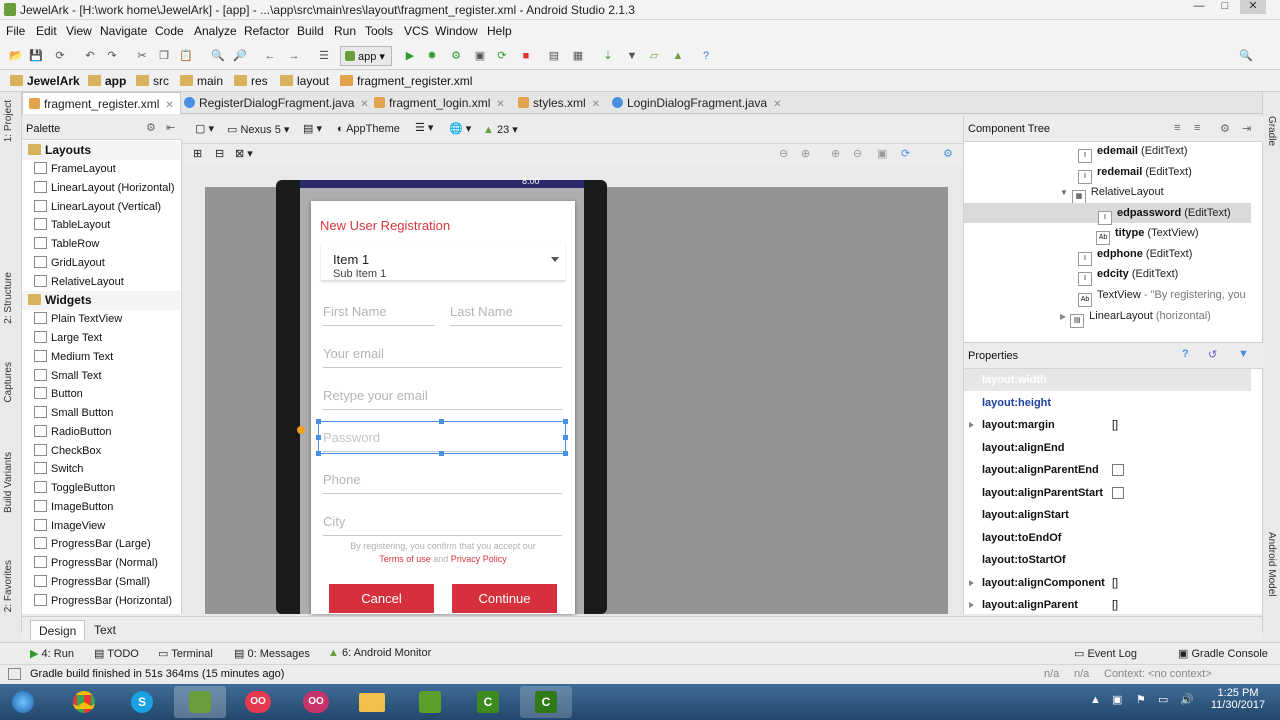 This screenshot has width=1280, height=720. I want to click on make-project-icon: ☰, so click(324, 56).